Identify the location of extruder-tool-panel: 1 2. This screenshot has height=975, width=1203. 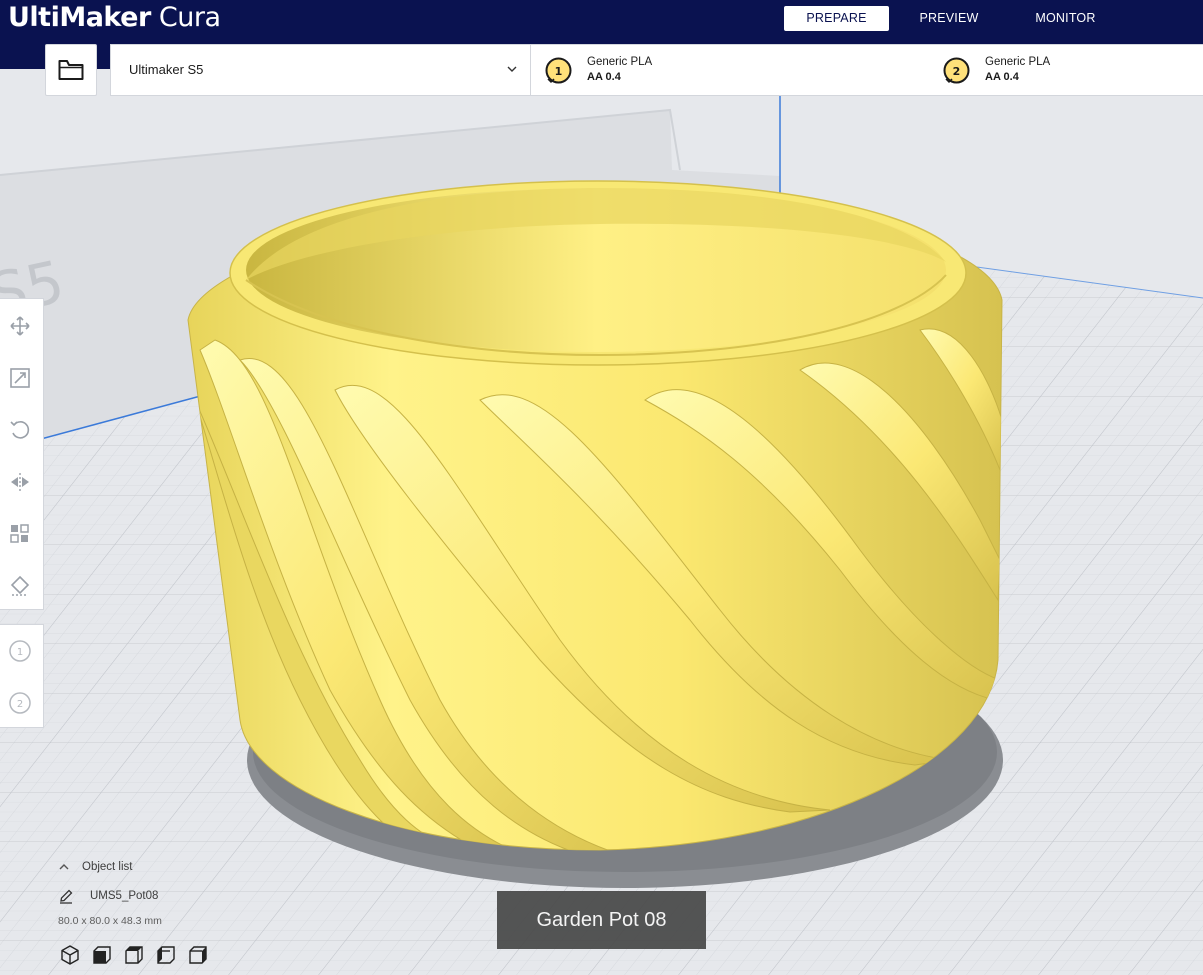
(22, 676).